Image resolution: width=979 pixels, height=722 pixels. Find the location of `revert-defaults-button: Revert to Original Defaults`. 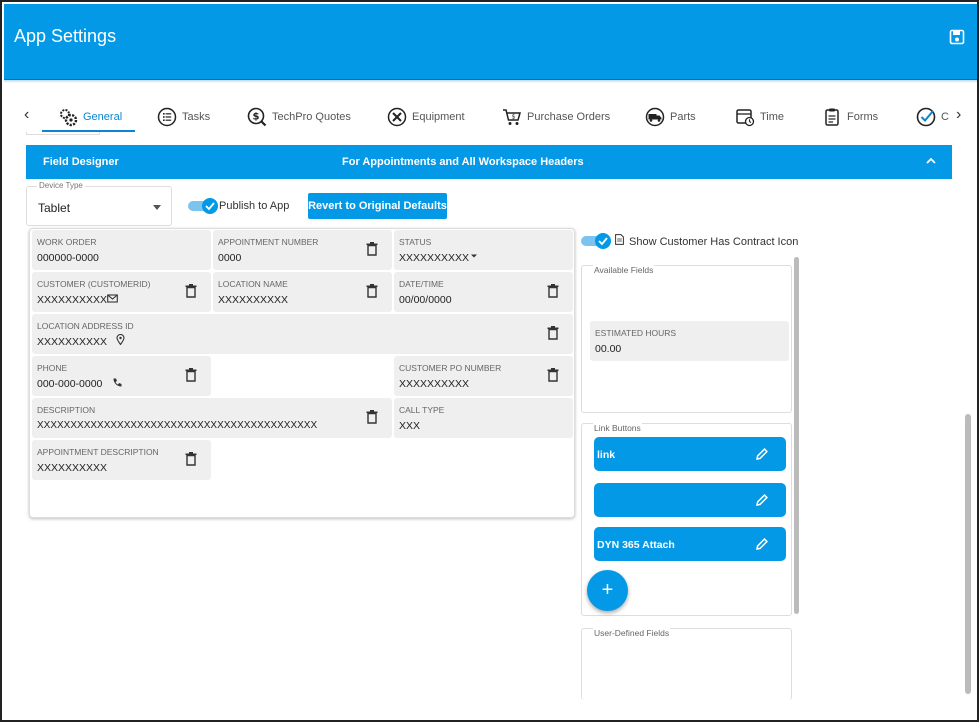

revert-defaults-button: Revert to Original Defaults is located at coordinates (377, 206).